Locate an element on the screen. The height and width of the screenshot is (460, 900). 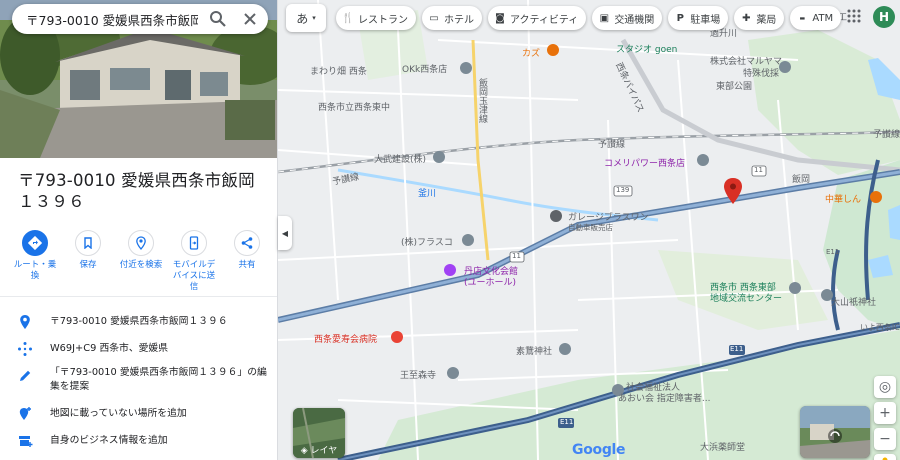
plus-code-icon is located at coordinates (25, 349).